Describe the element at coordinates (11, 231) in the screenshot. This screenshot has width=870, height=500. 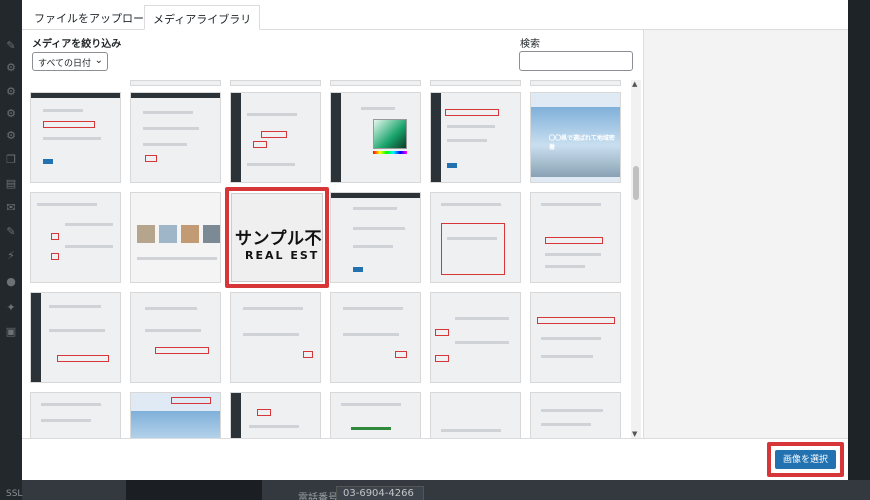
I see `brush-icon: ✎` at that location.